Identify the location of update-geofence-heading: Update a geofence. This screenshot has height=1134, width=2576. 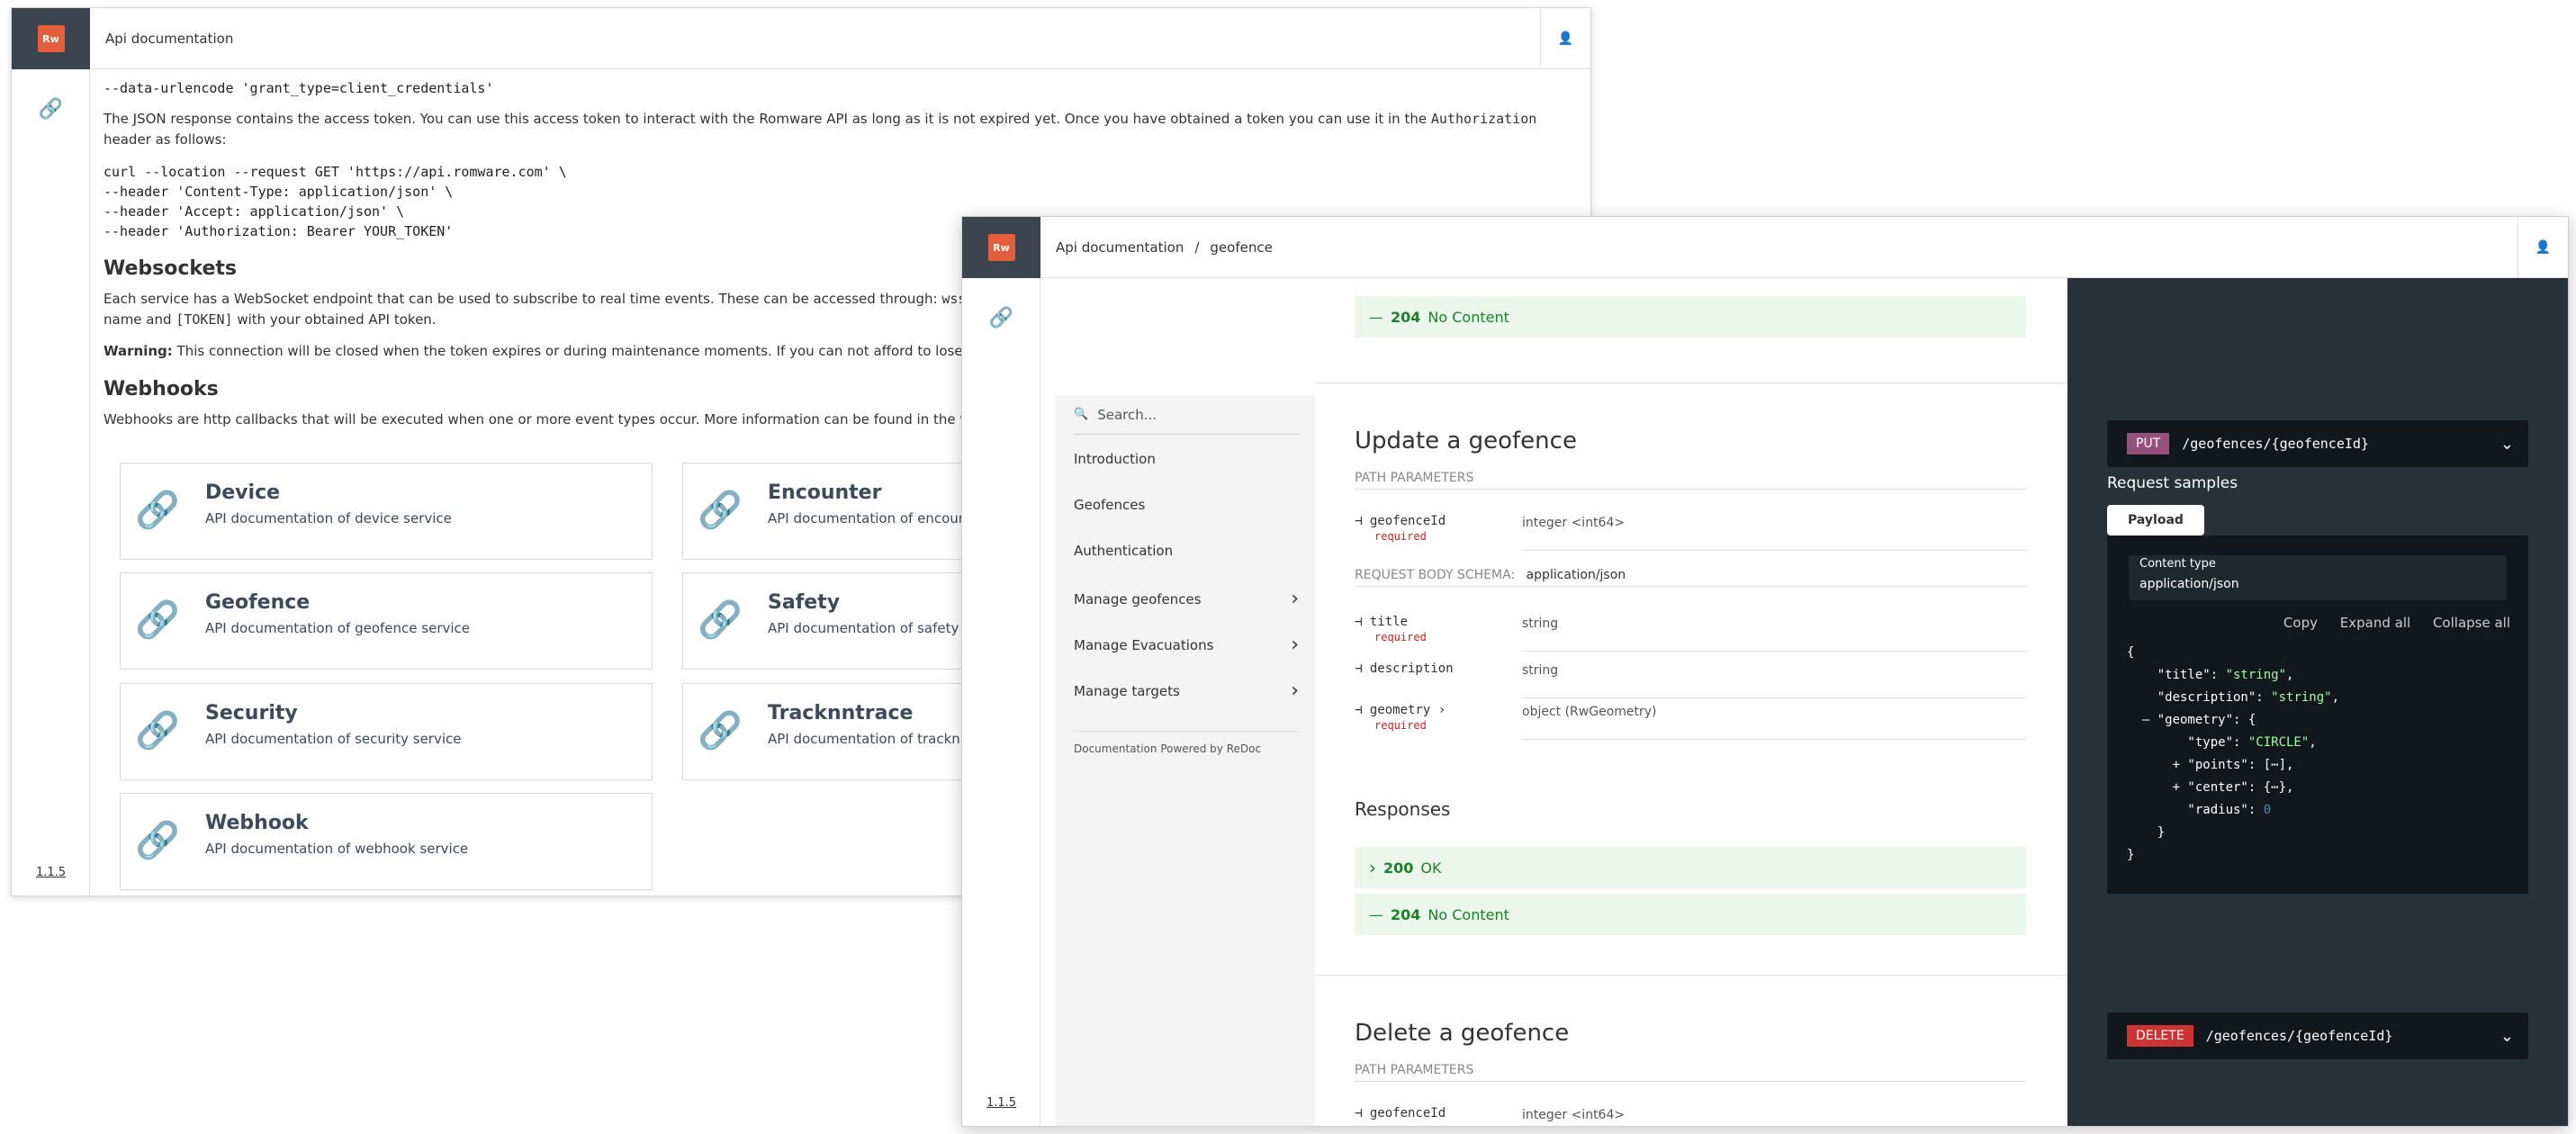
(1466, 441).